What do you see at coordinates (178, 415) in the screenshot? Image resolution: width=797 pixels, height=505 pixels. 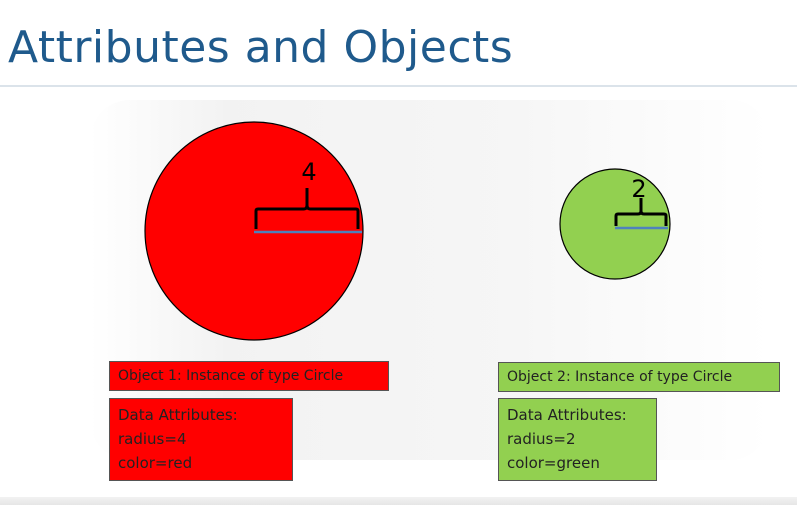 I see `object1-attributes-header: Data Attributes:` at bounding box center [178, 415].